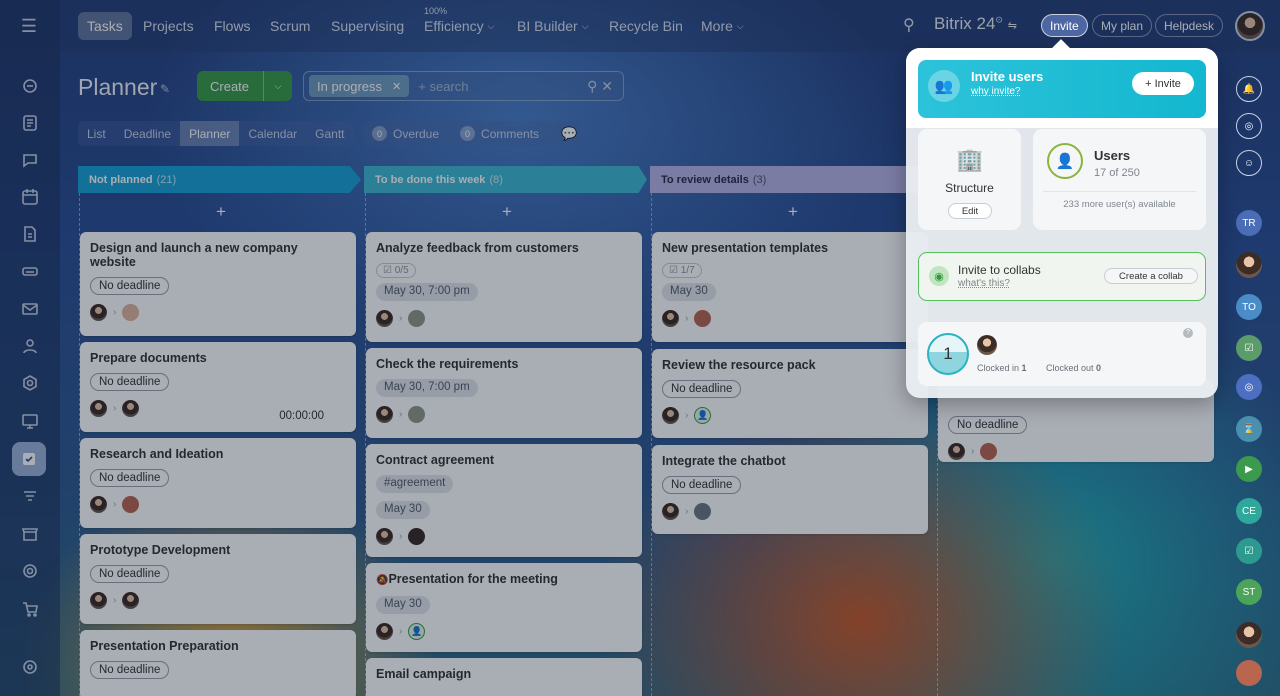  I want to click on tab-gantt: Gantt, so click(329, 133).